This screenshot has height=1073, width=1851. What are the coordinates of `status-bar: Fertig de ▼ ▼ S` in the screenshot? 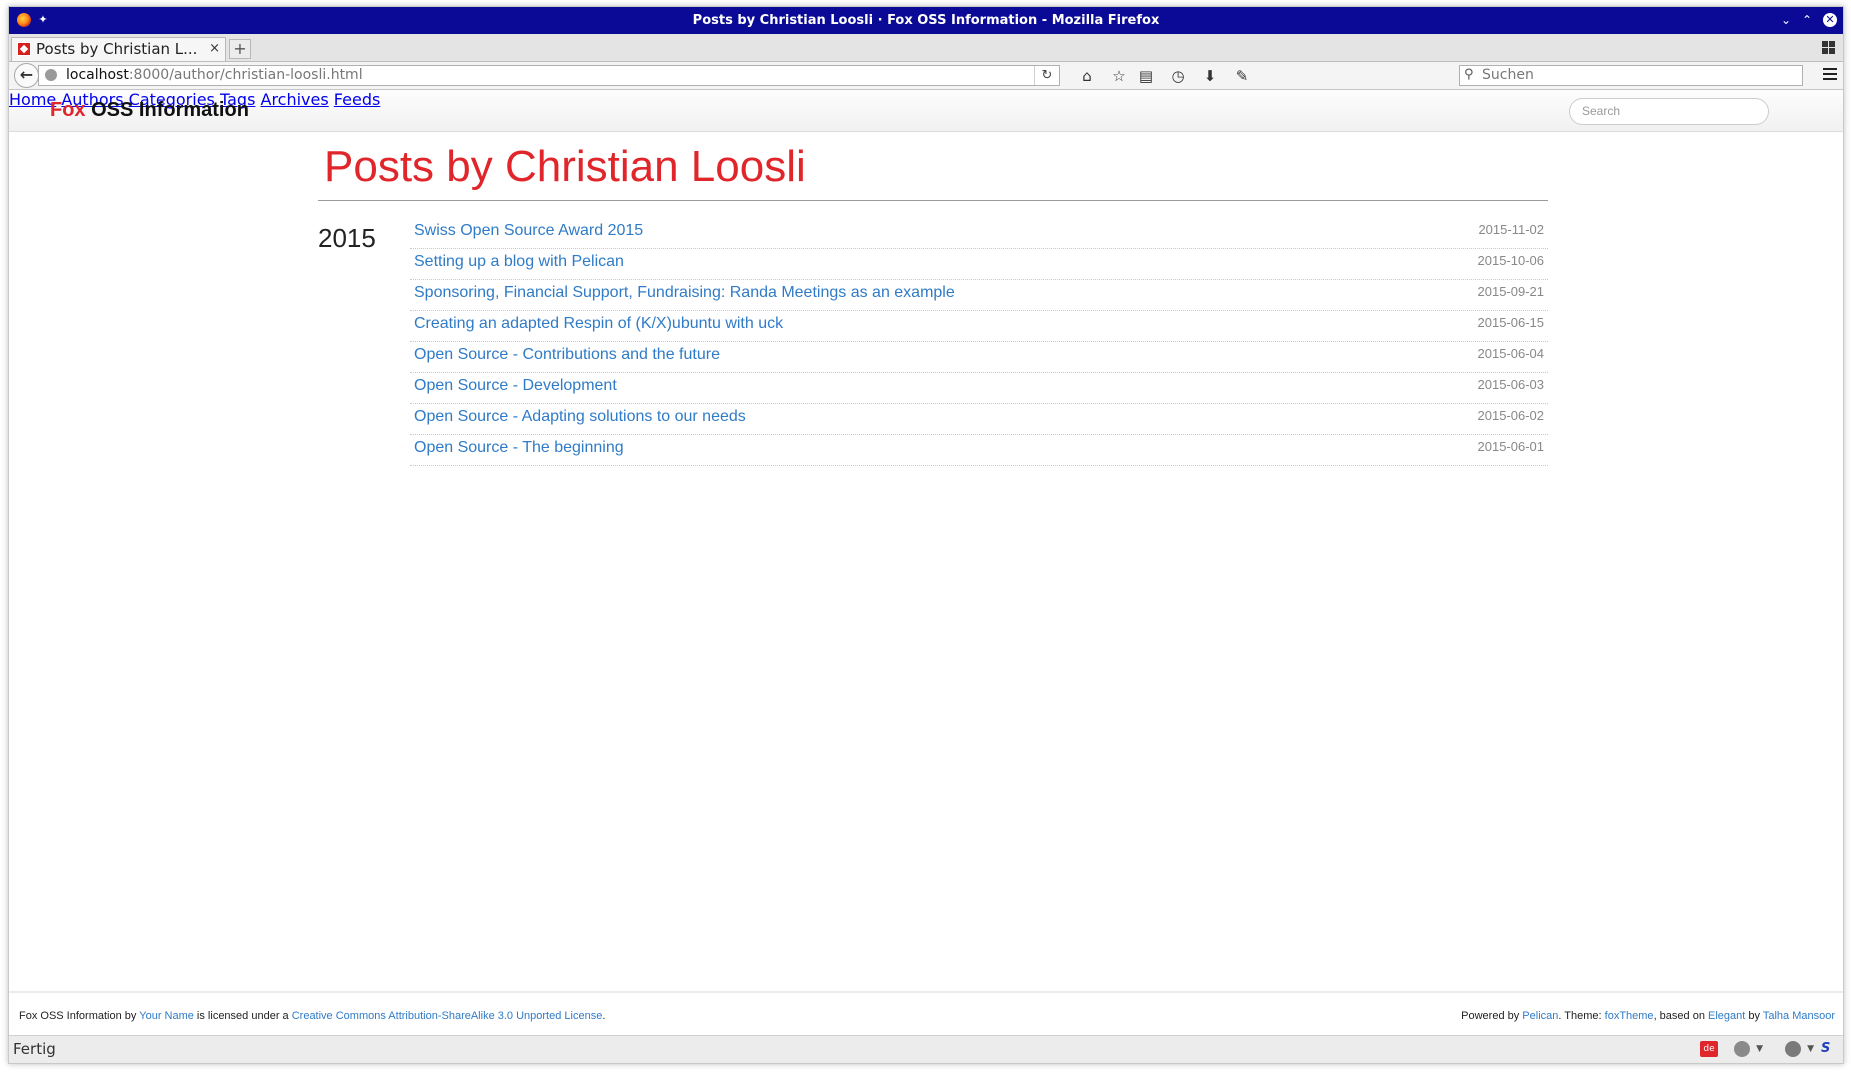 It's located at (926, 1049).